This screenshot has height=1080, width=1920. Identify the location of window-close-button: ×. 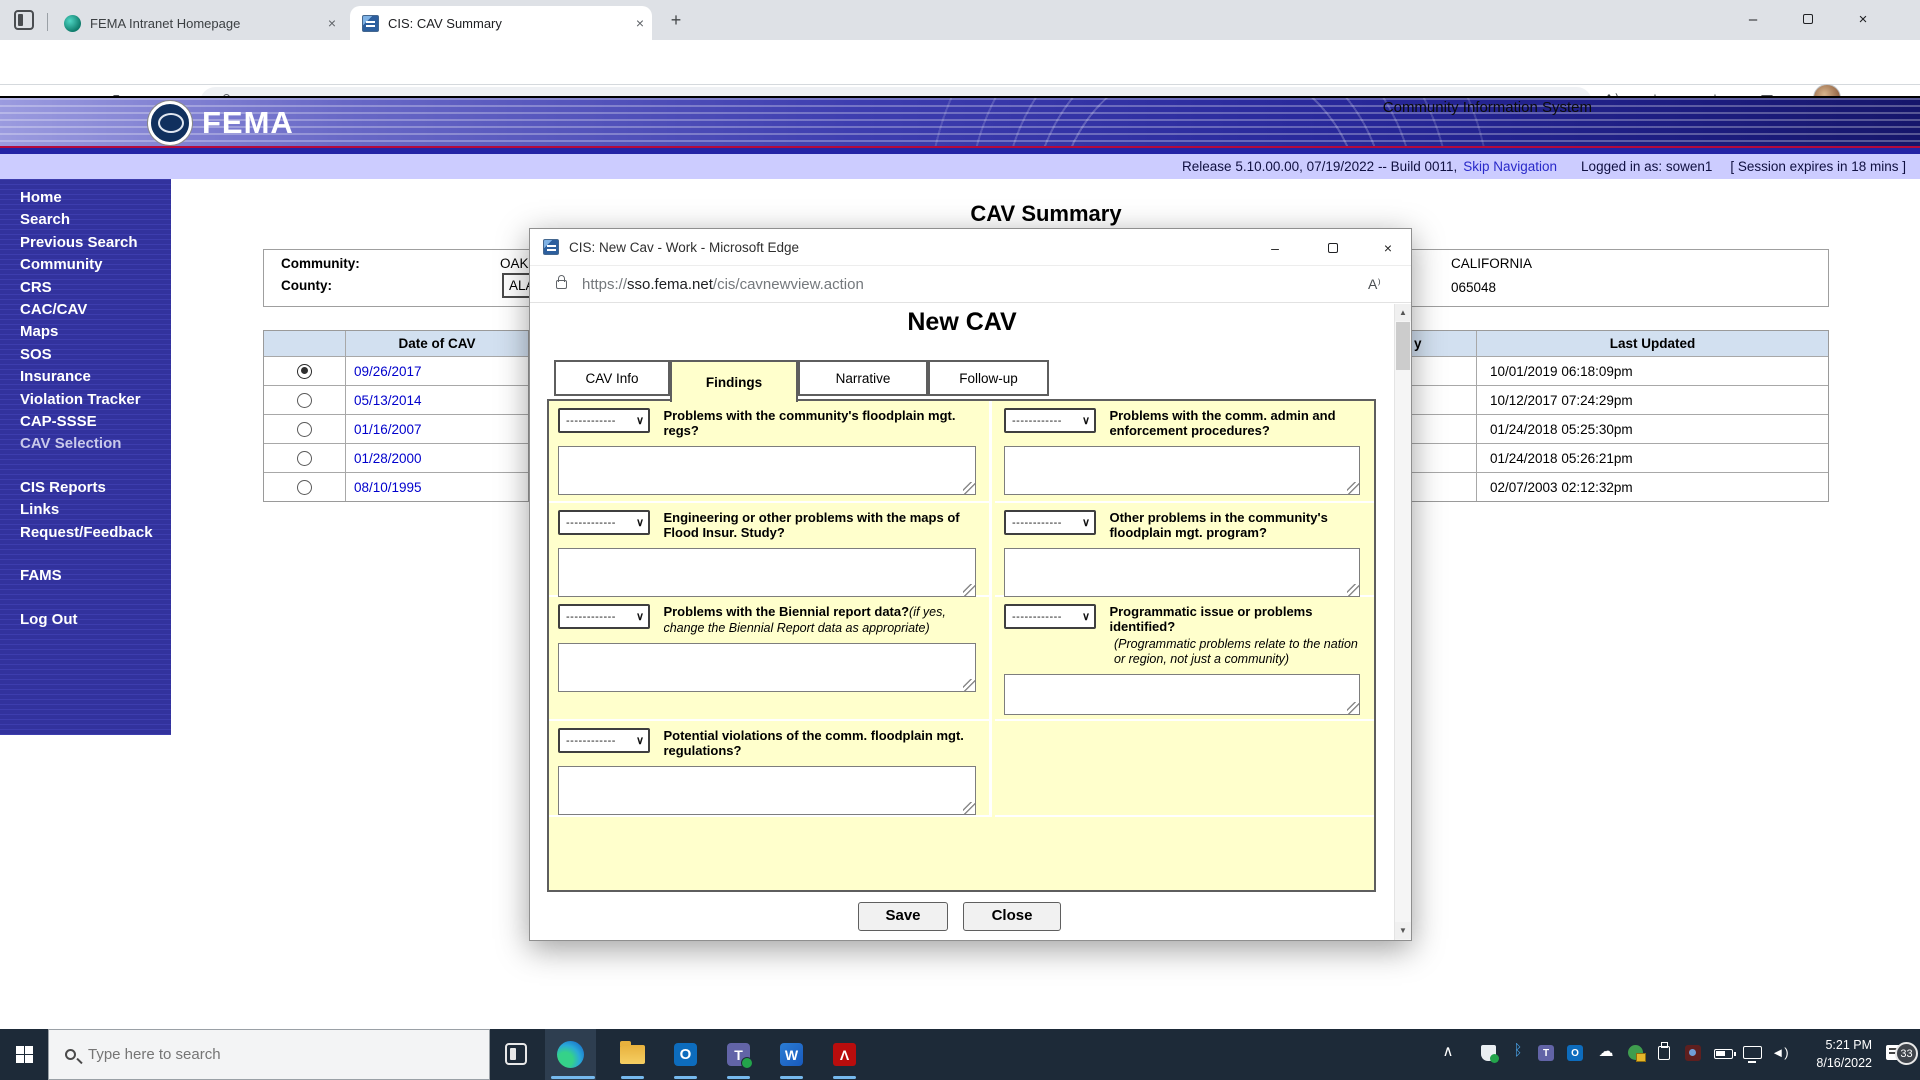
(1863, 20).